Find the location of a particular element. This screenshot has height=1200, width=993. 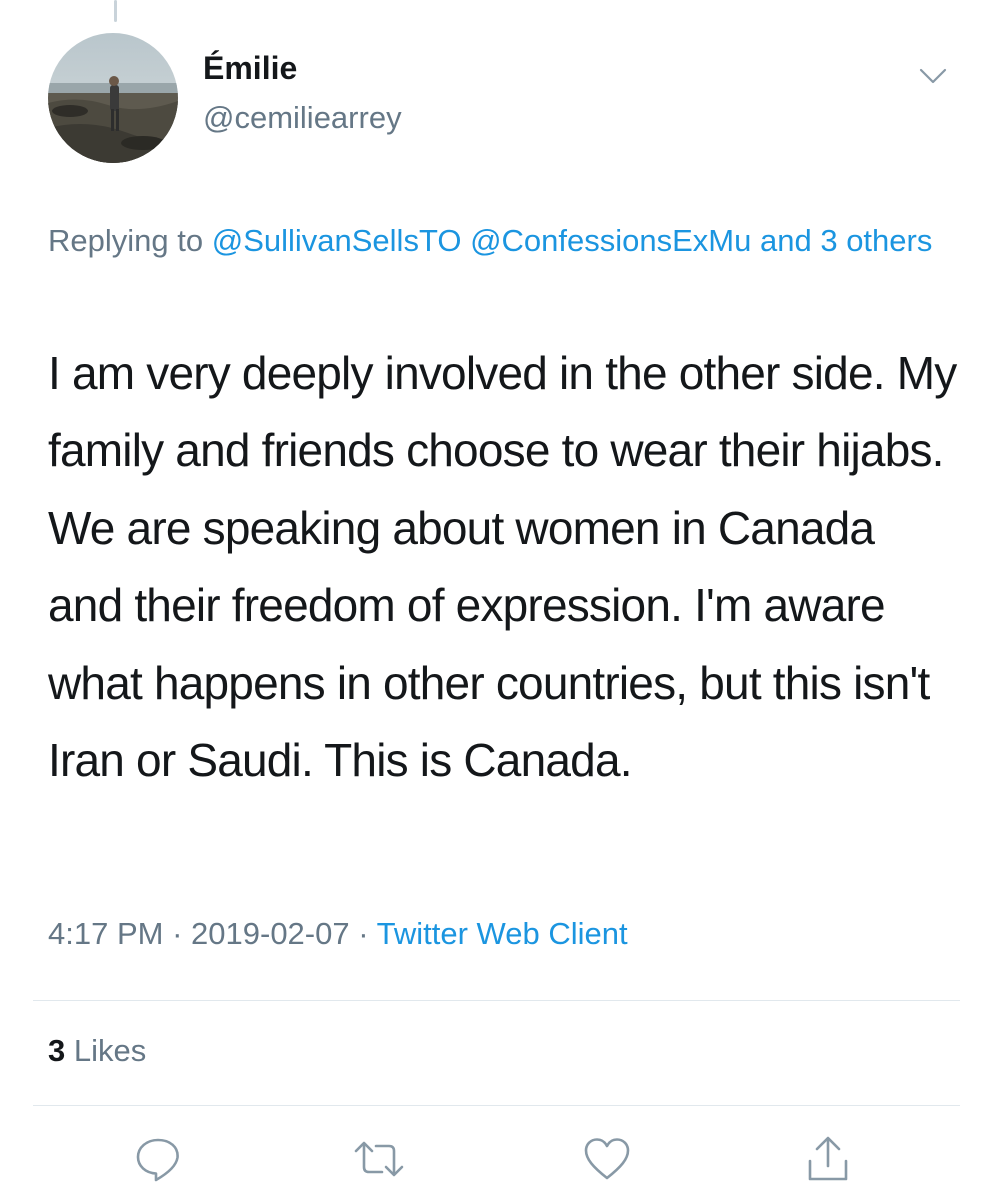

mention-link: @SullivanSellsTO is located at coordinates (337, 240).